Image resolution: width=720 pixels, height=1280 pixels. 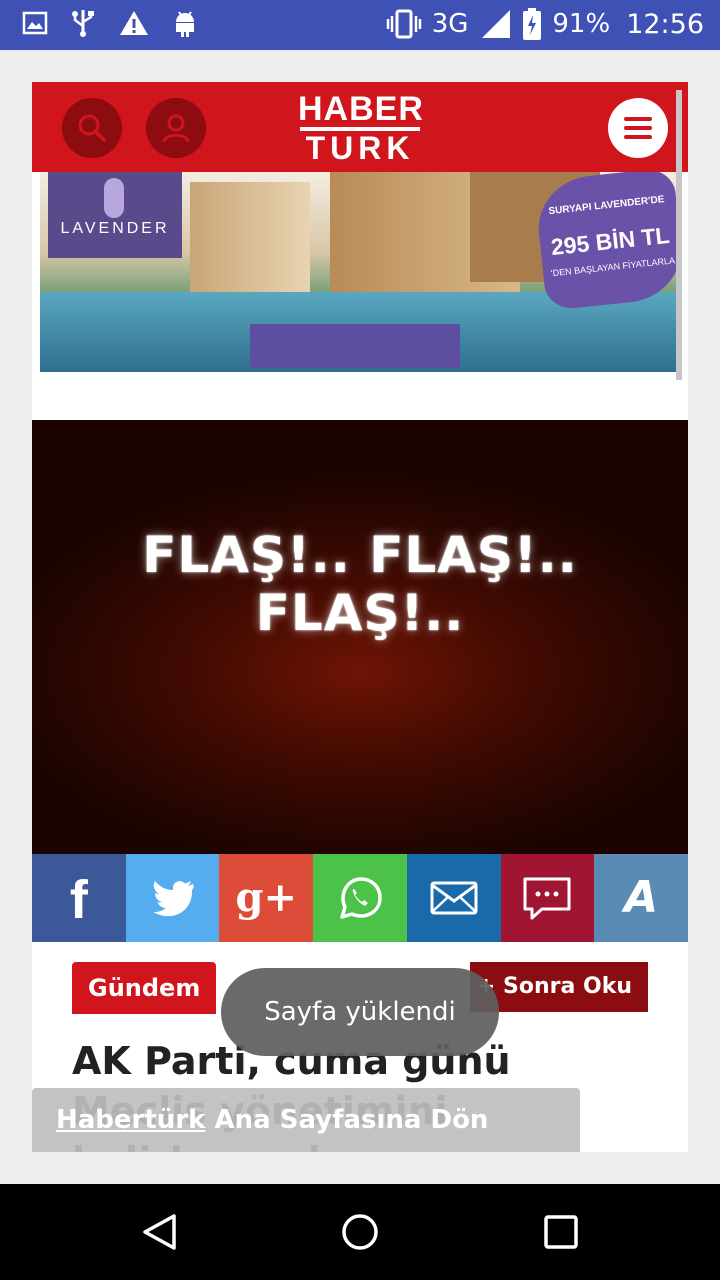 I want to click on menu-button, so click(x=638, y=128).